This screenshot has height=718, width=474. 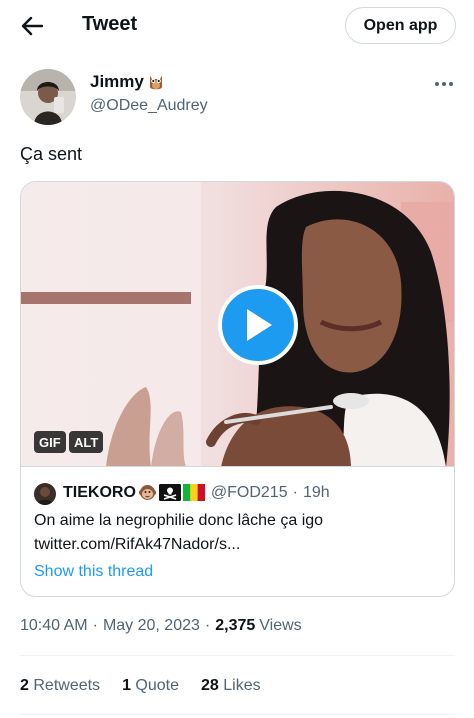 I want to click on more-options-button, so click(x=444, y=84).